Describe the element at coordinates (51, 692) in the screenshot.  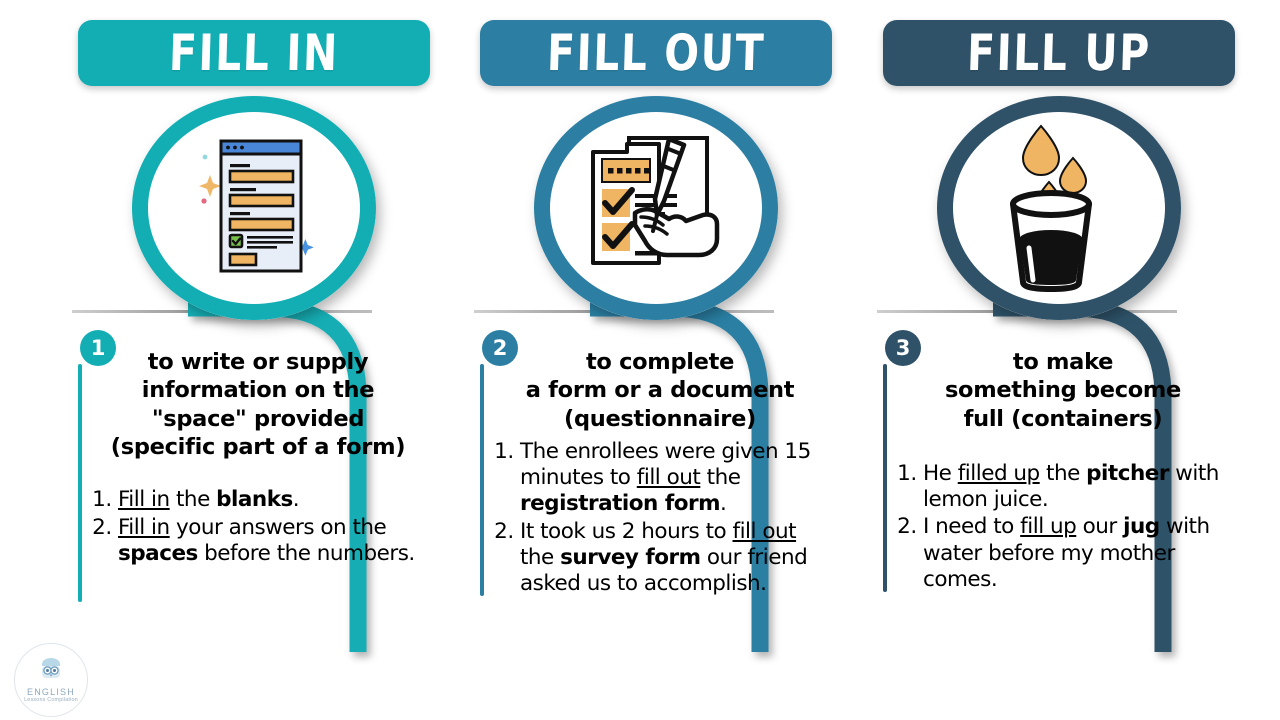
I see `logo-line-1: ENGLISH` at that location.